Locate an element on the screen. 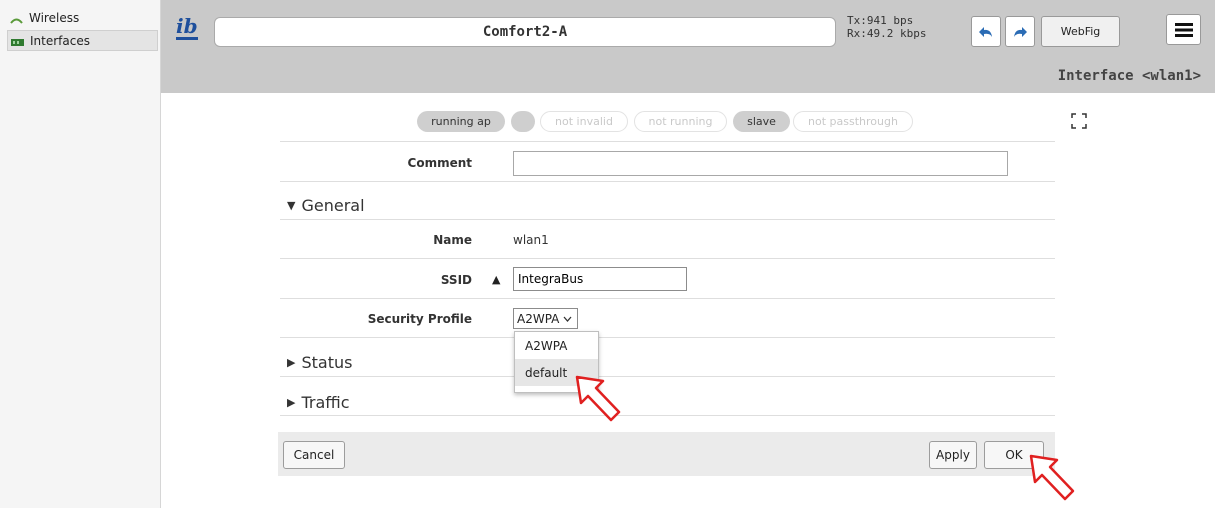 The height and width of the screenshot is (508, 1215). tx-rate: Tx:941 bps is located at coordinates (880, 20).